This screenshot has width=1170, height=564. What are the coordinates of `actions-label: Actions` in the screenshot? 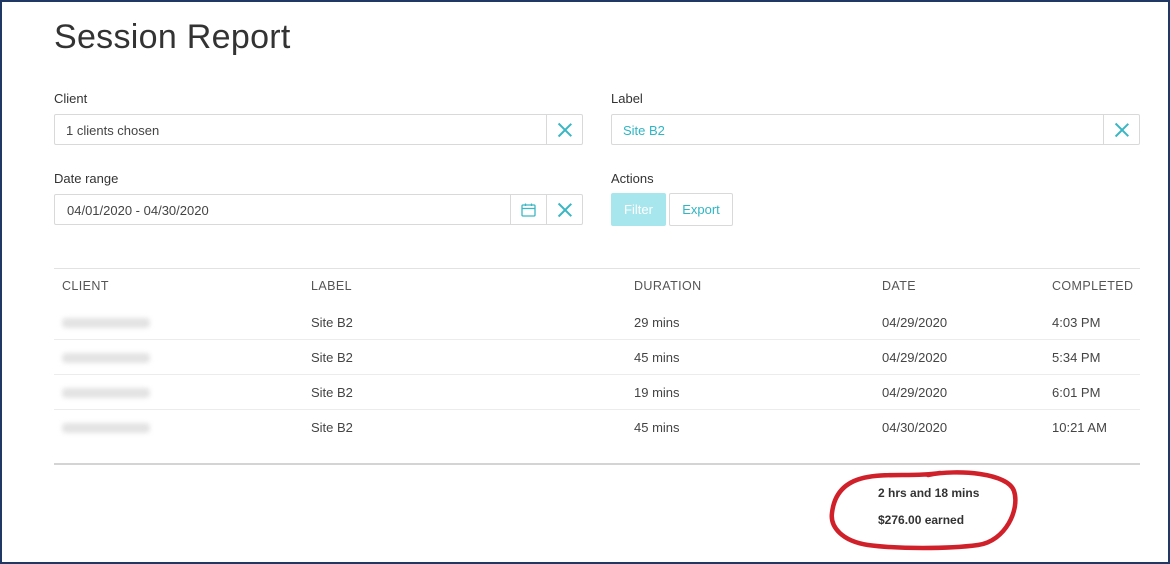 It's located at (632, 178).